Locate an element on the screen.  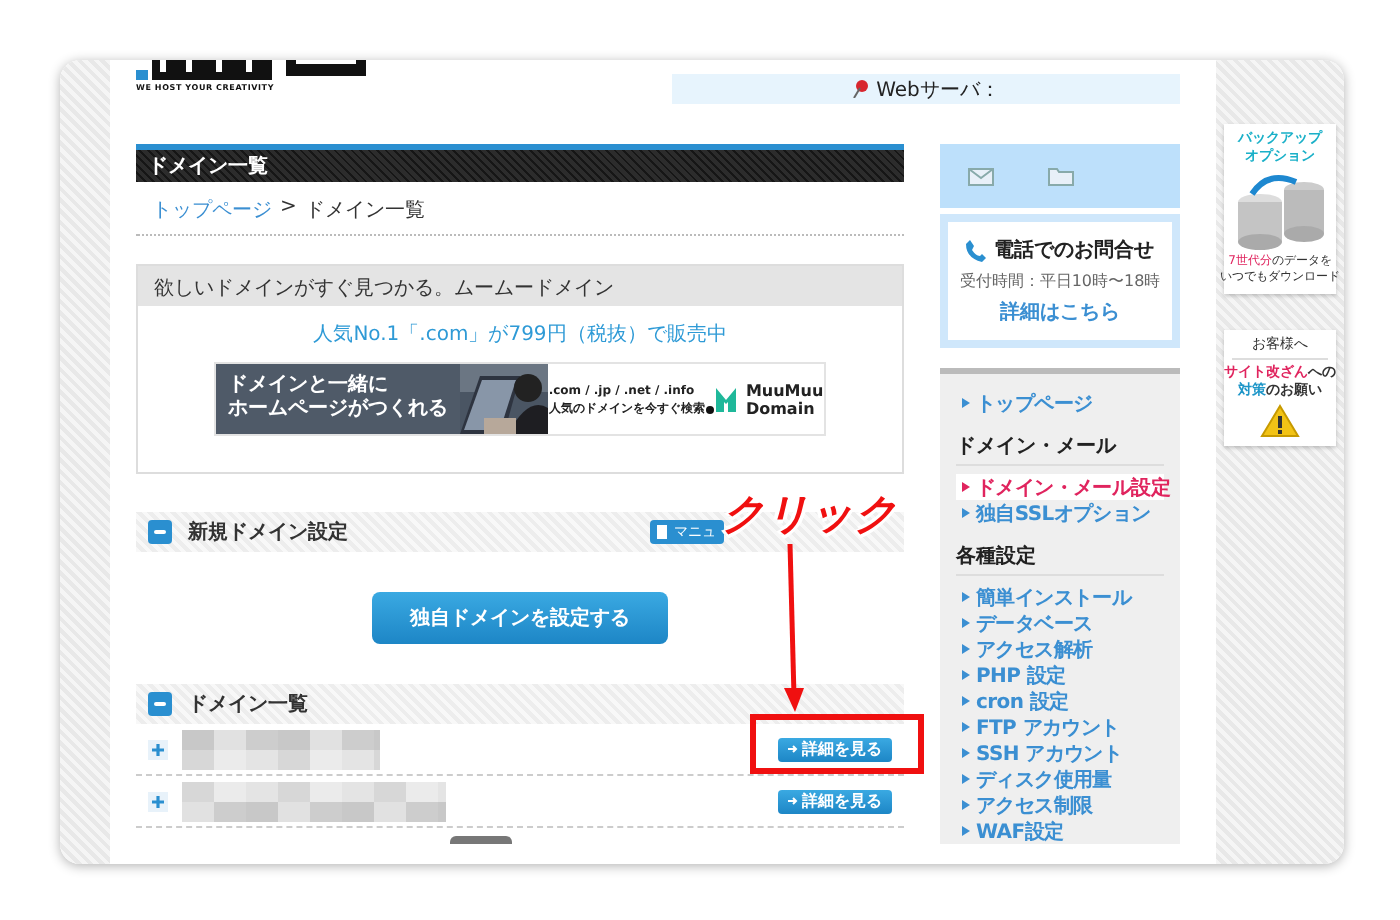
scroll-handle is located at coordinates (480, 840).